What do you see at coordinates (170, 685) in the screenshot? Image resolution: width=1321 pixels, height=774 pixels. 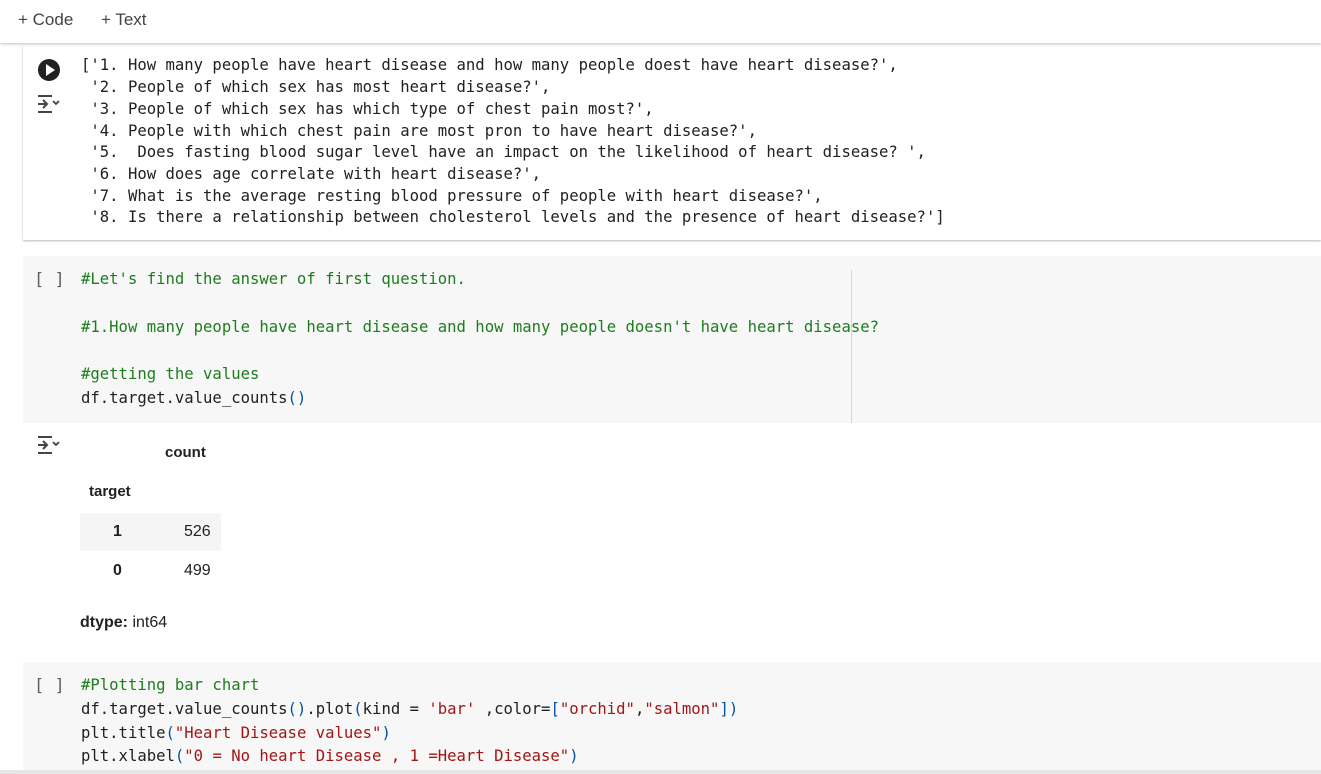 I see `code-comment: #Plotting bar chart` at bounding box center [170, 685].